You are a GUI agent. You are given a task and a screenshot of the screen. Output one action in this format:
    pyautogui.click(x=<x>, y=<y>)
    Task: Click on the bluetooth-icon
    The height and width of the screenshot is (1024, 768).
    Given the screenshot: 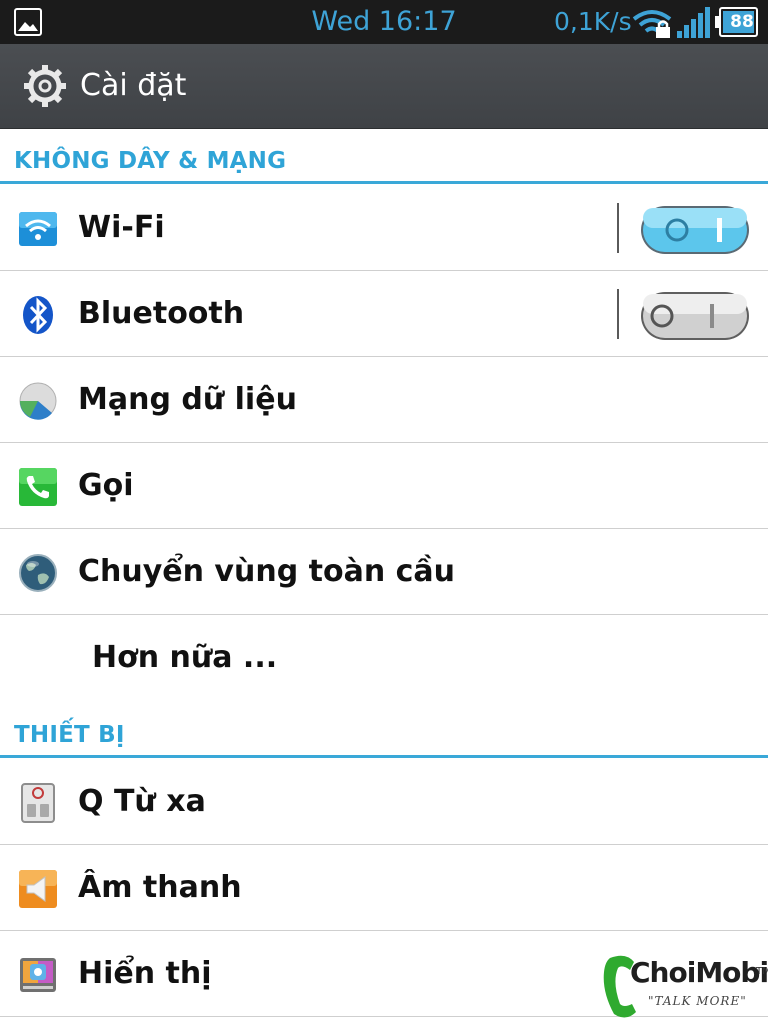 What is the action you would take?
    pyautogui.click(x=38, y=315)
    